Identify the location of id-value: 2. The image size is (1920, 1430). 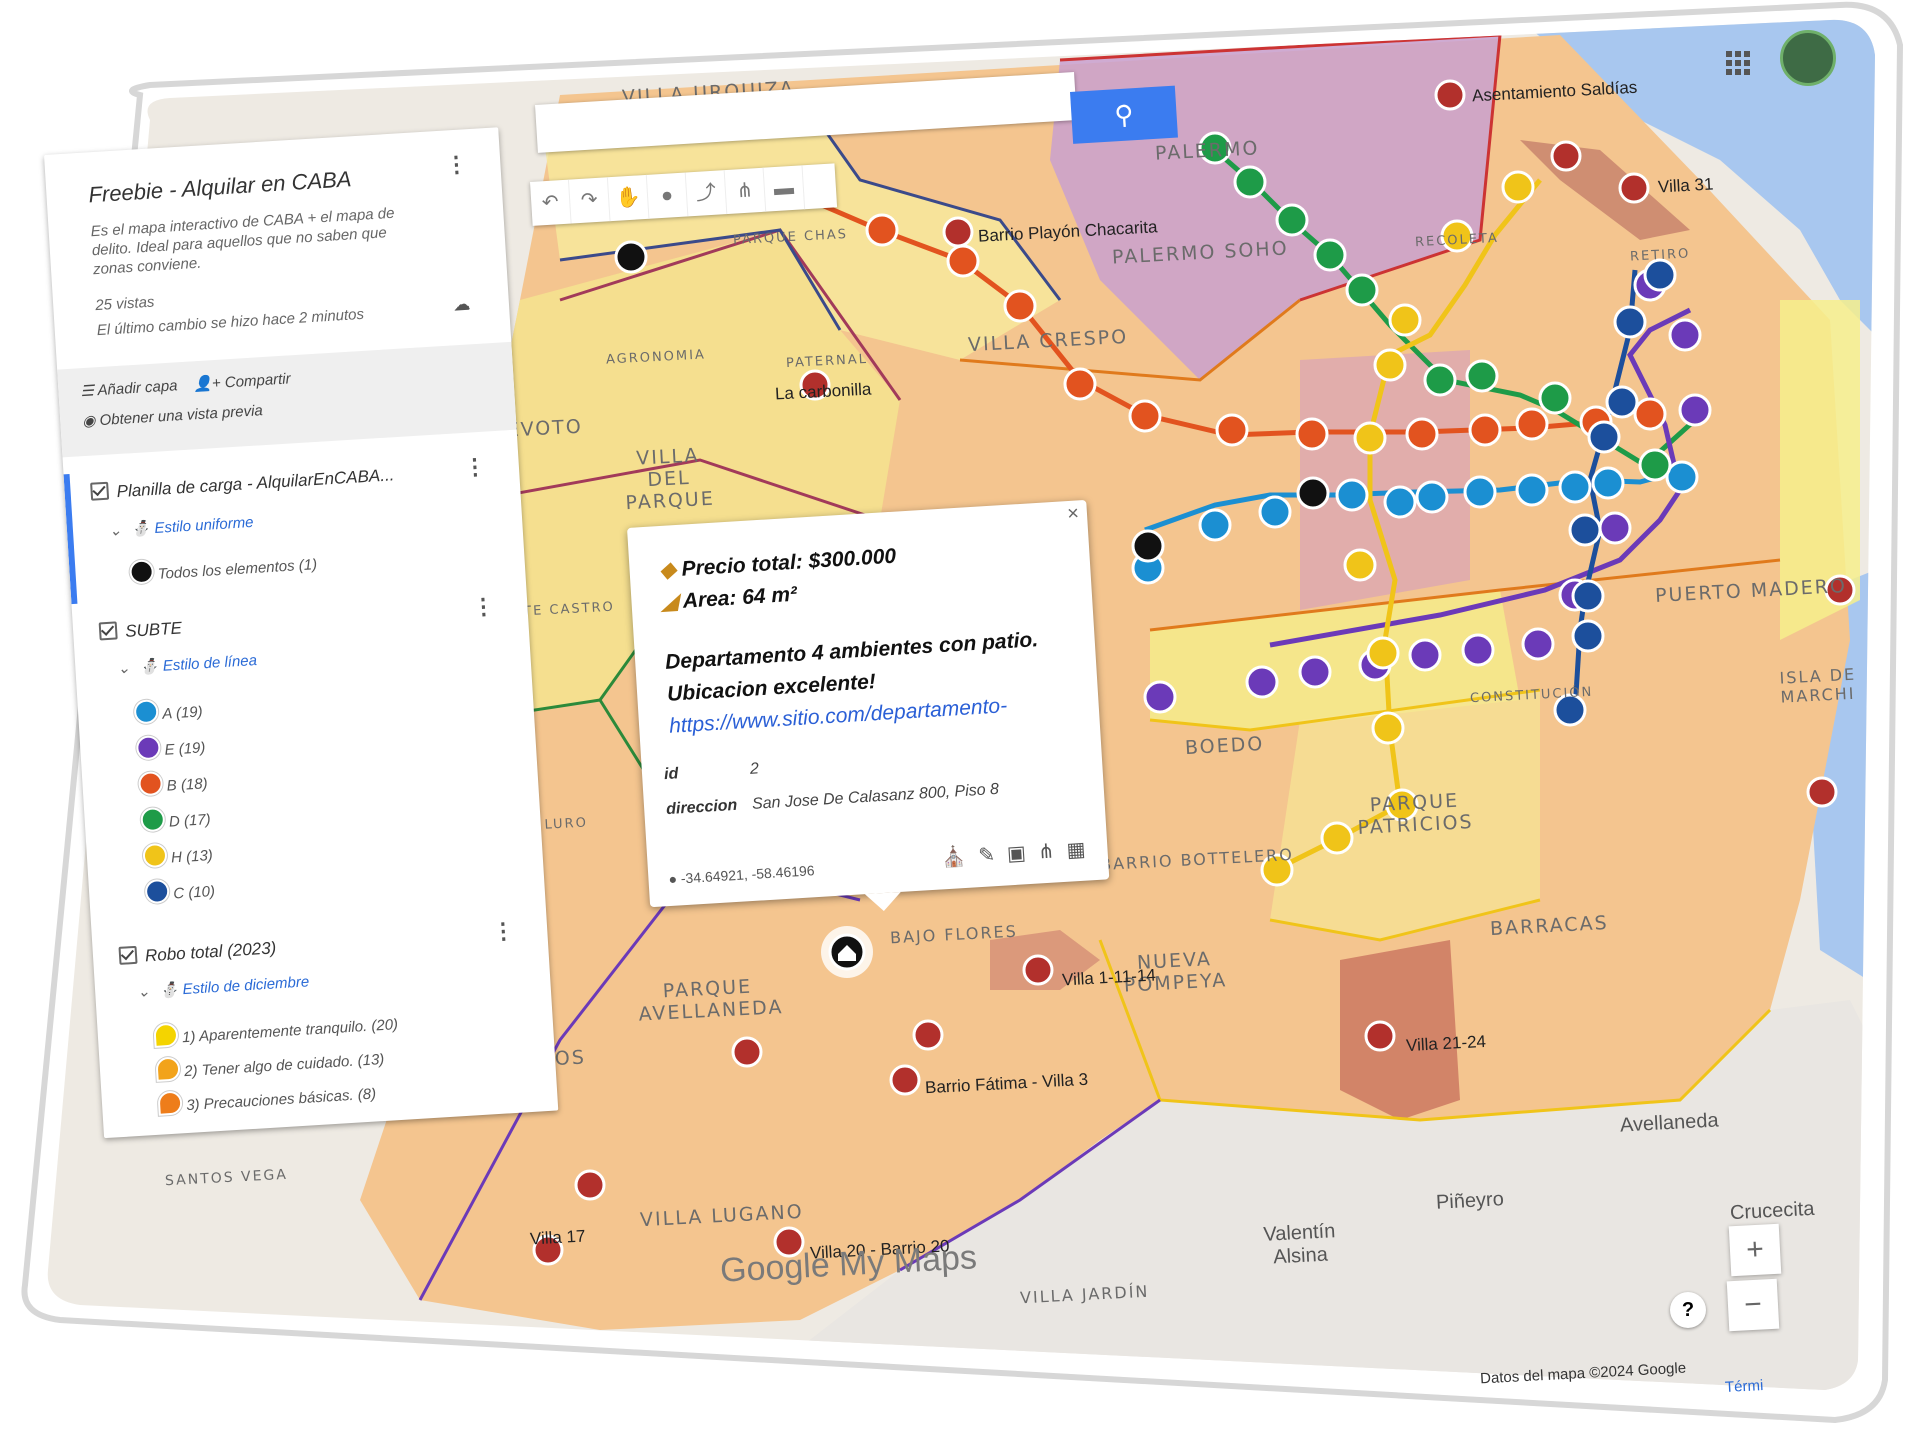
(754, 769).